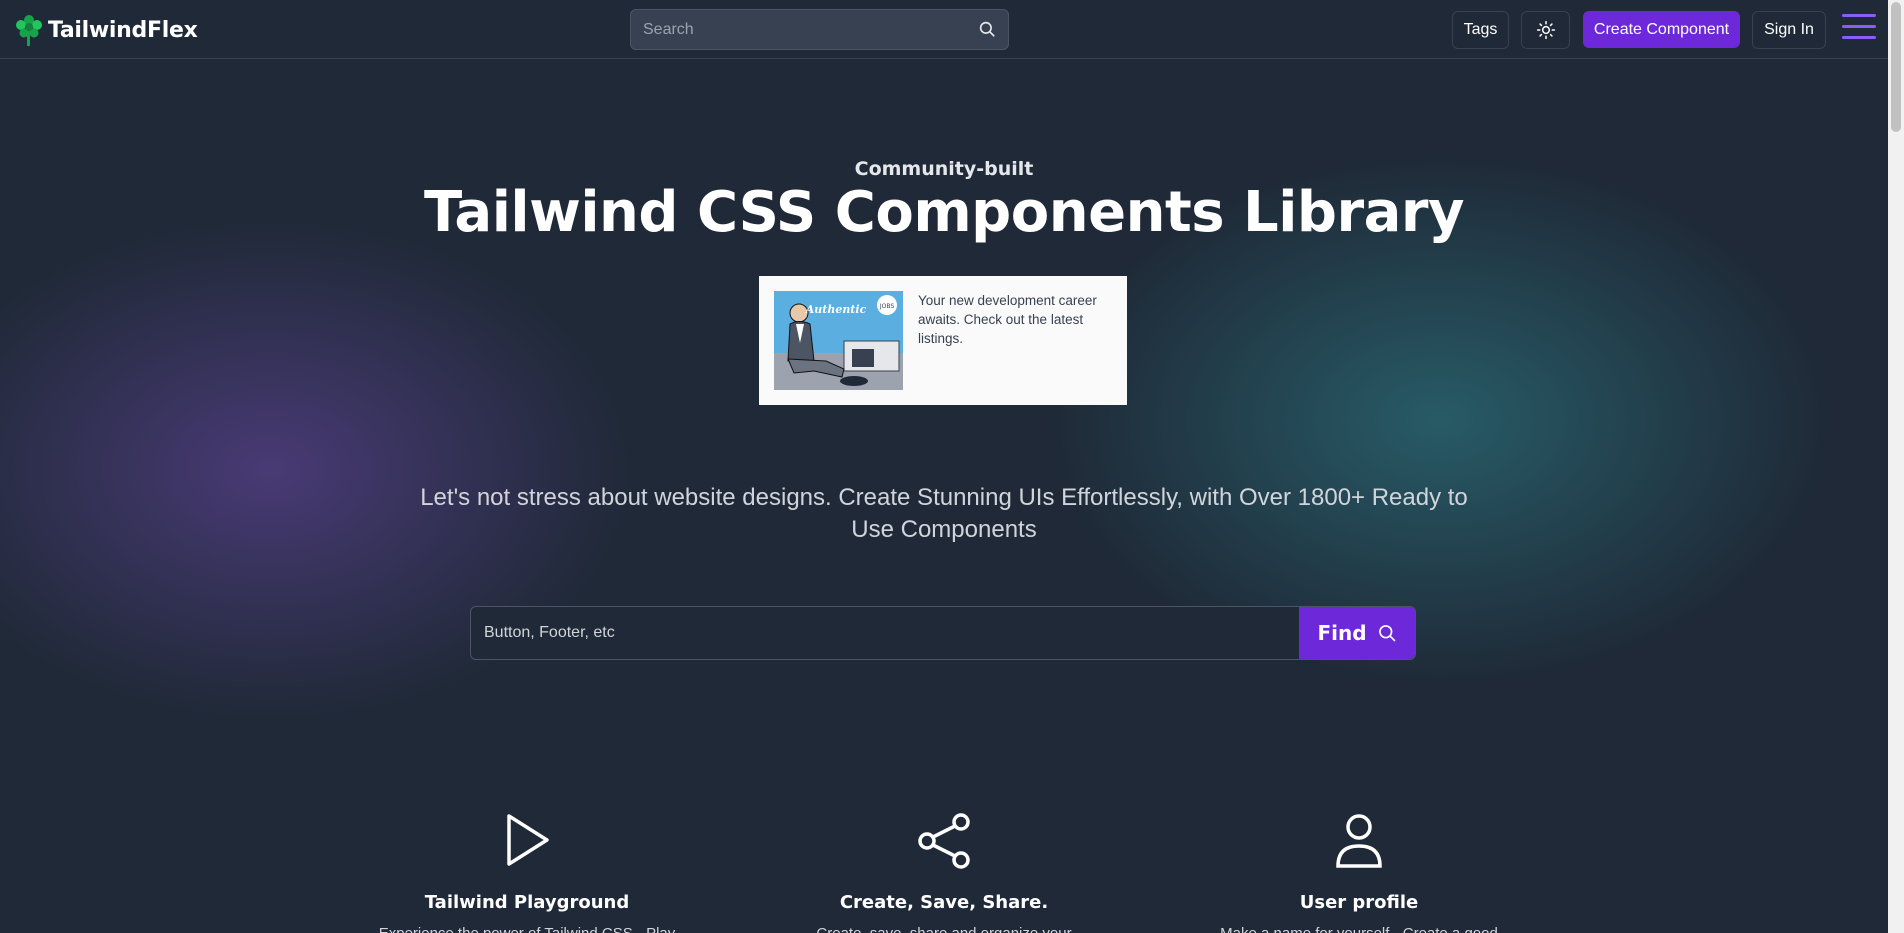 Image resolution: width=1904 pixels, height=933 pixels. I want to click on component-search: Find, so click(943, 633).